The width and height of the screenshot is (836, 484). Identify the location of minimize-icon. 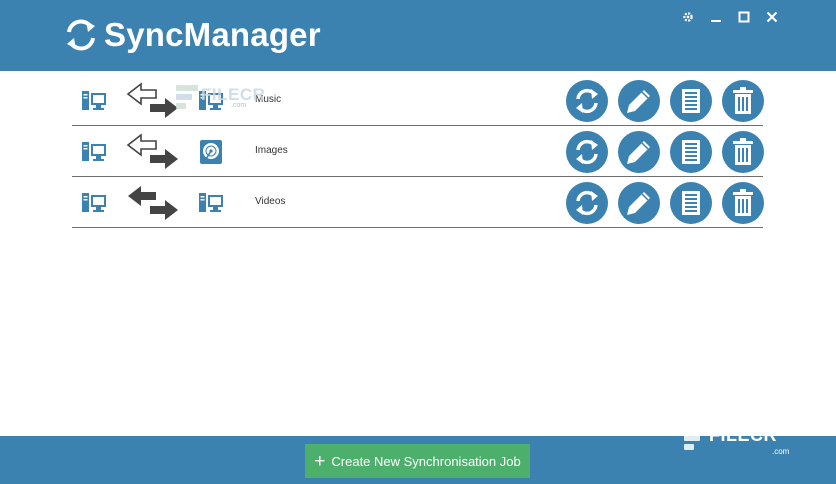
(716, 21).